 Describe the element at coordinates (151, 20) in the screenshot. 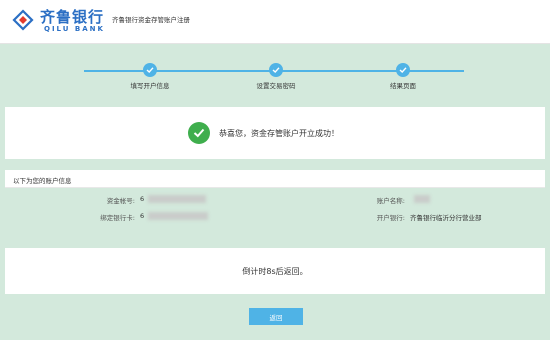

I see `page-title: 齐鲁银行资金存管账户注册` at that location.